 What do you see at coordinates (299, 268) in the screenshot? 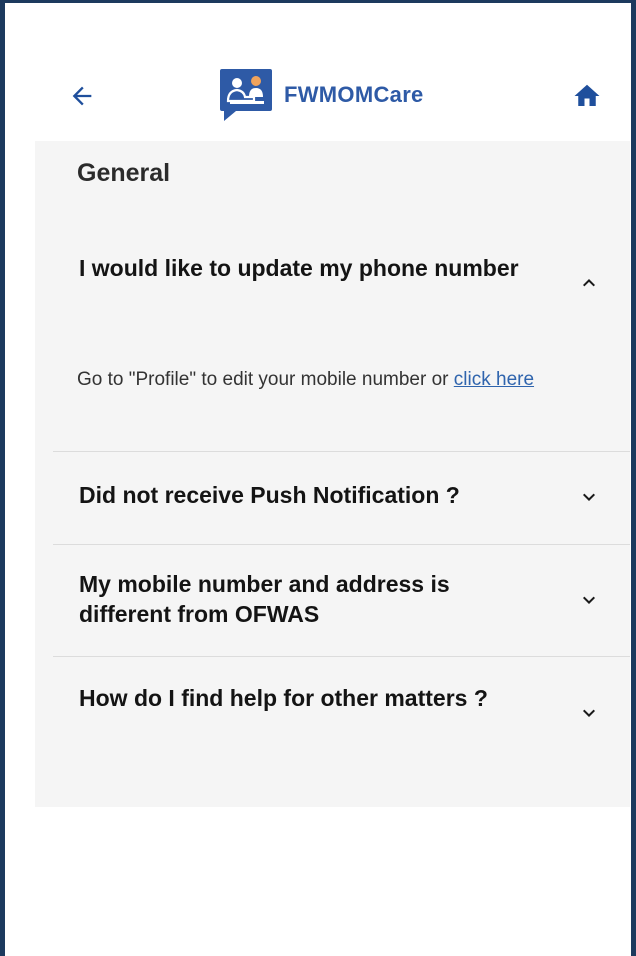
I see `faq-question: I would like to update my phone number` at bounding box center [299, 268].